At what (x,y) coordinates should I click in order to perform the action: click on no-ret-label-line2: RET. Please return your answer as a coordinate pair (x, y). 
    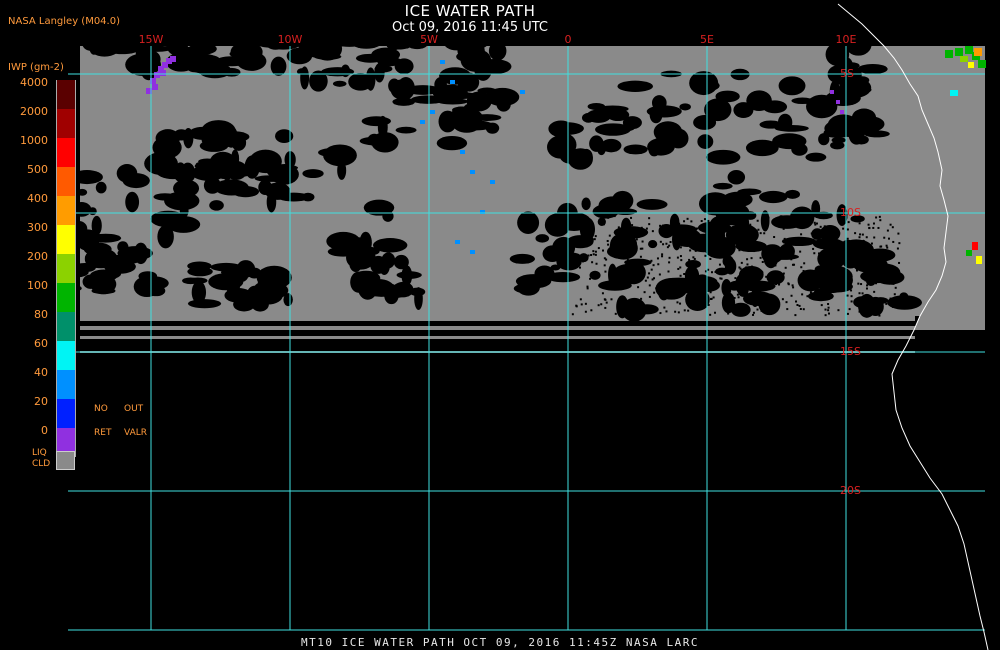
    Looking at the image, I should click on (103, 433).